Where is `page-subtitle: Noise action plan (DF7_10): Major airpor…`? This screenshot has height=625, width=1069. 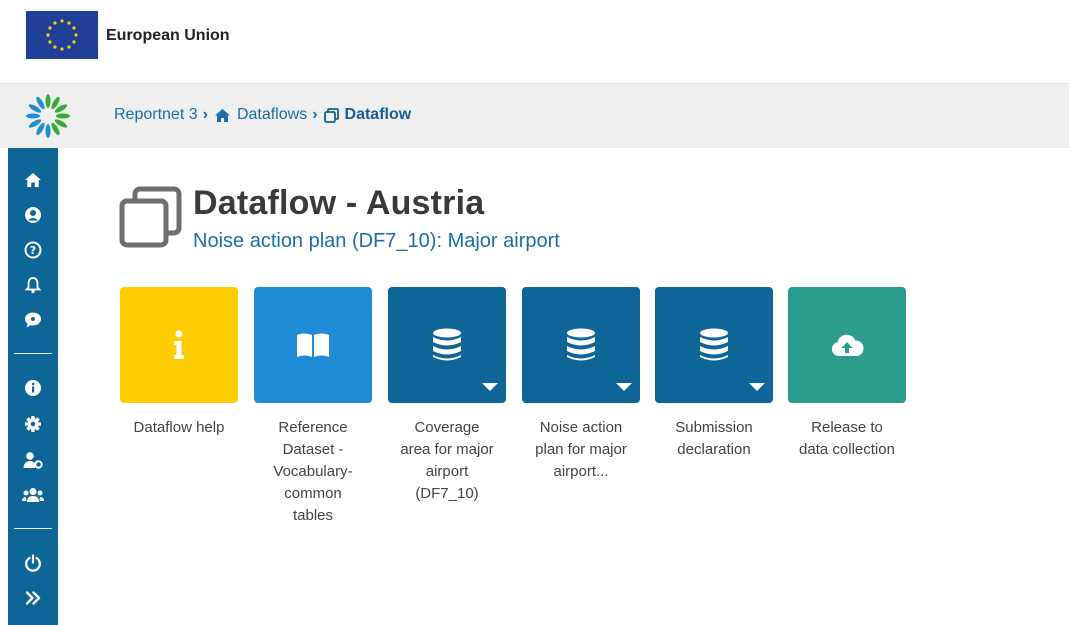
page-subtitle: Noise action plan (DF7_10): Major airpor… is located at coordinates (376, 241).